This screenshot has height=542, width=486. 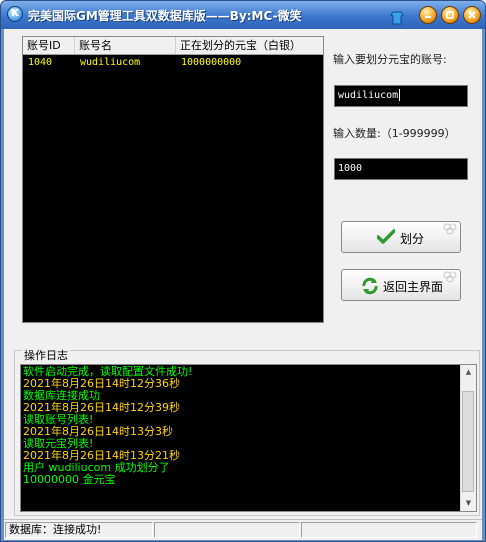 What do you see at coordinates (249, 45) in the screenshot?
I see `column-header-amount: 正在划分的元宝（白银）` at bounding box center [249, 45].